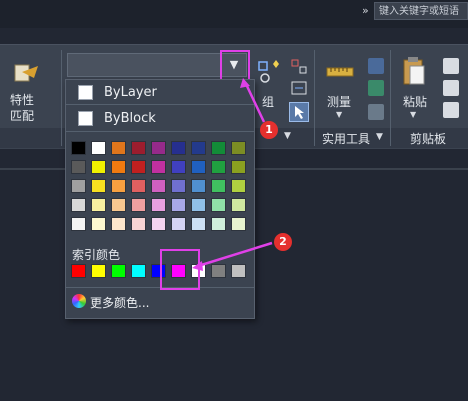 Image resolution: width=468 pixels, height=401 pixels. Describe the element at coordinates (269, 130) in the screenshot. I see `annotation-badge-1: 1` at that location.